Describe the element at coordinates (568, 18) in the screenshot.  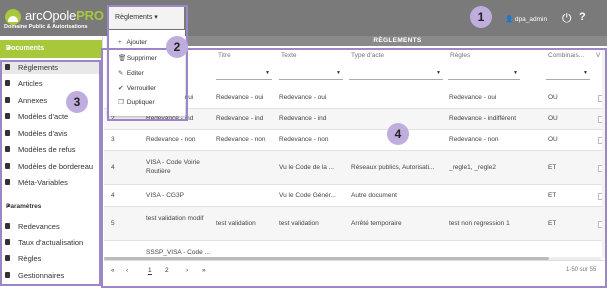
I see `power-icon: ⏻` at that location.